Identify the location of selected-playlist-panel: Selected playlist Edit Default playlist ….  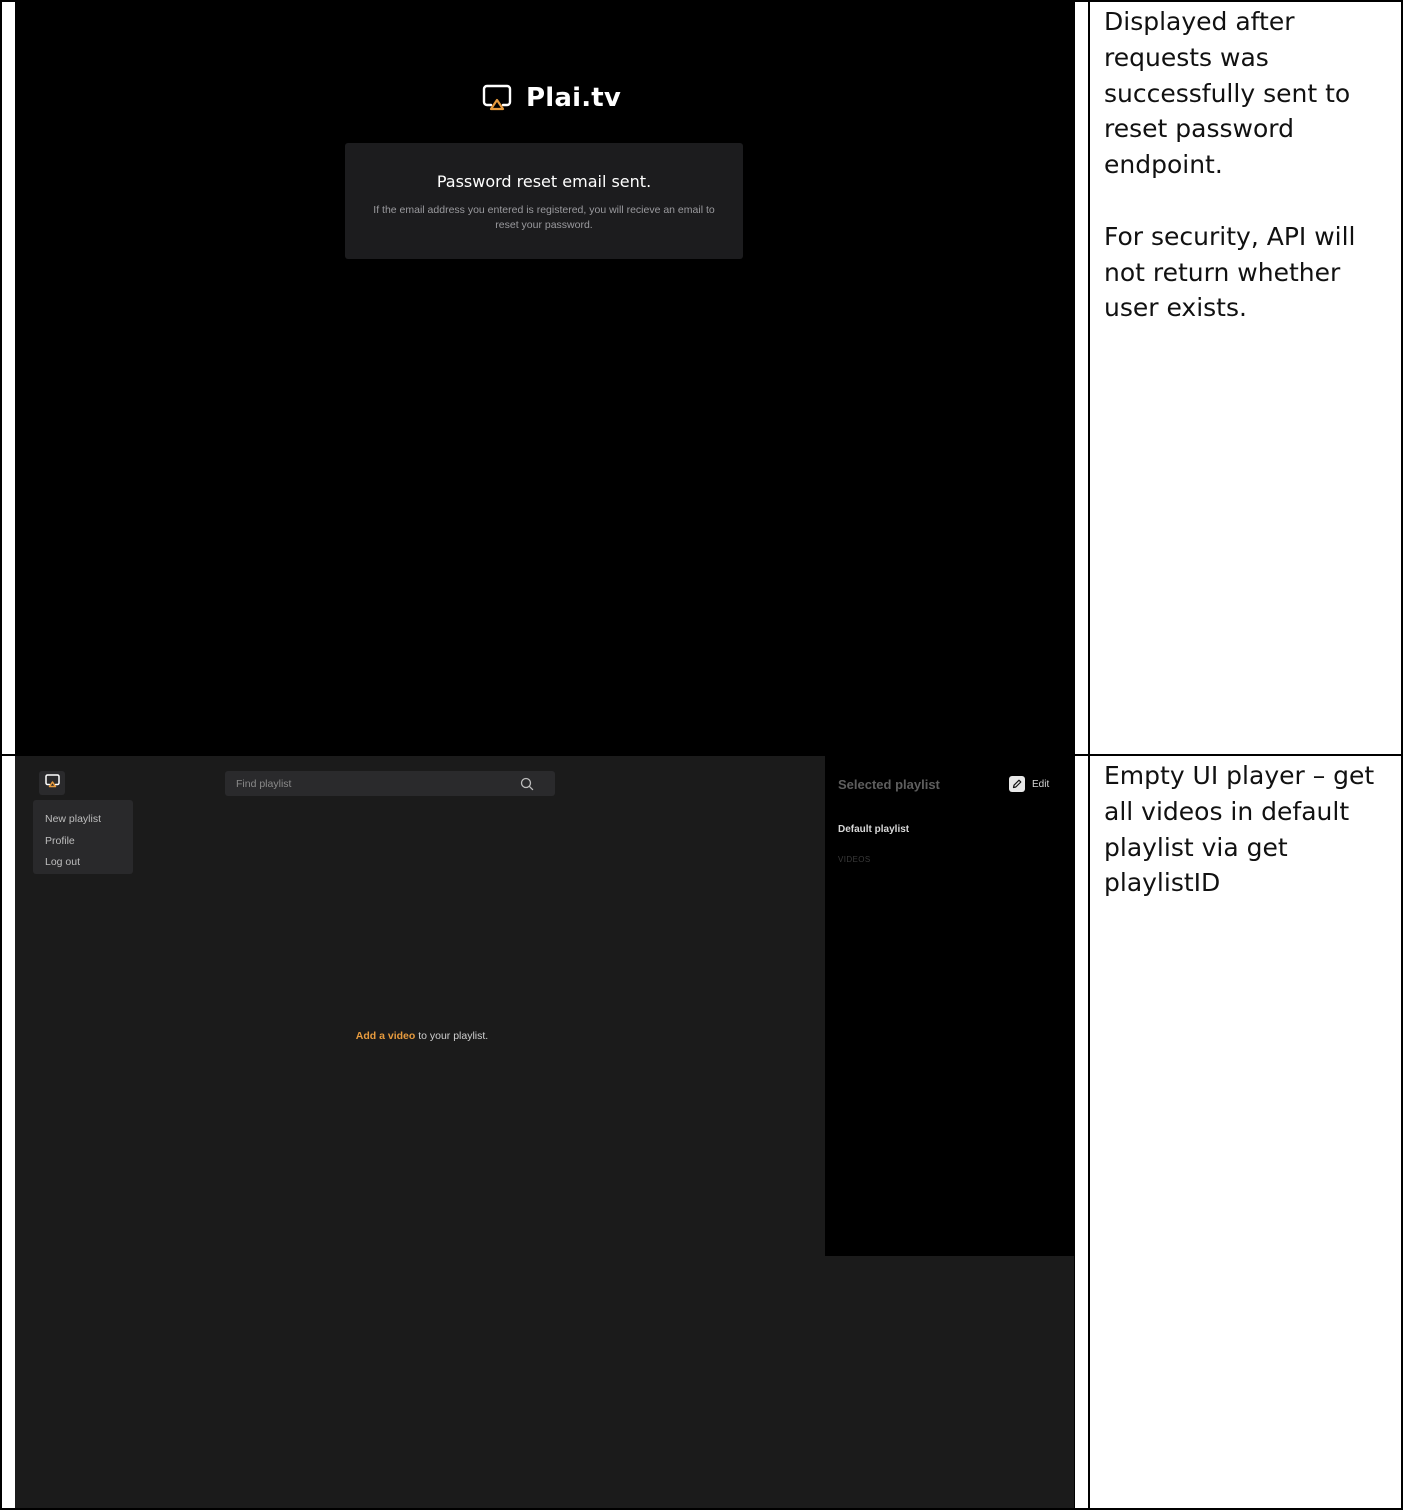
(949, 1006).